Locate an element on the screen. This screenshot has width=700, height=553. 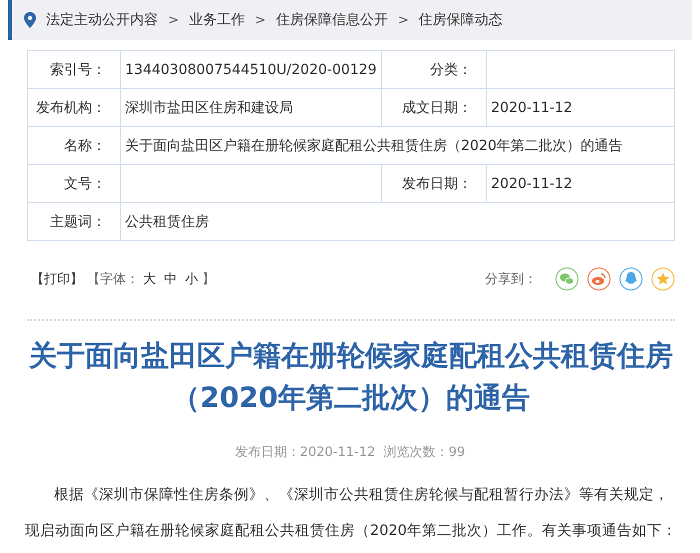
field-value: 公共租赁住房 is located at coordinates (397, 221).